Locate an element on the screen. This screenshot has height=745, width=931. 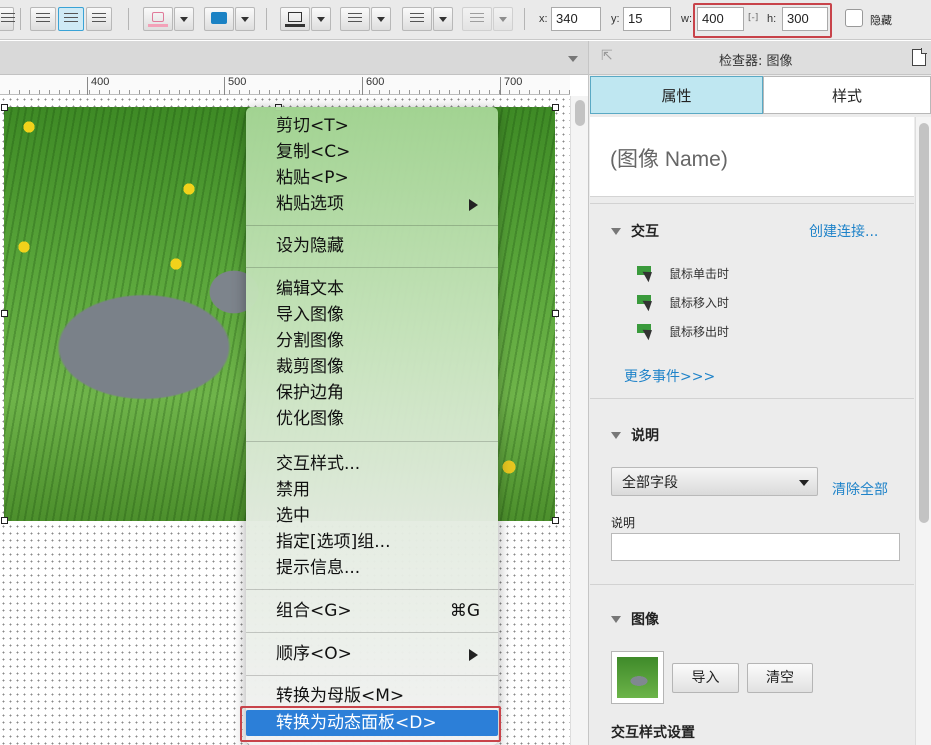
menu-item-label: 转换为母版<M> is located at coordinates (340, 696).